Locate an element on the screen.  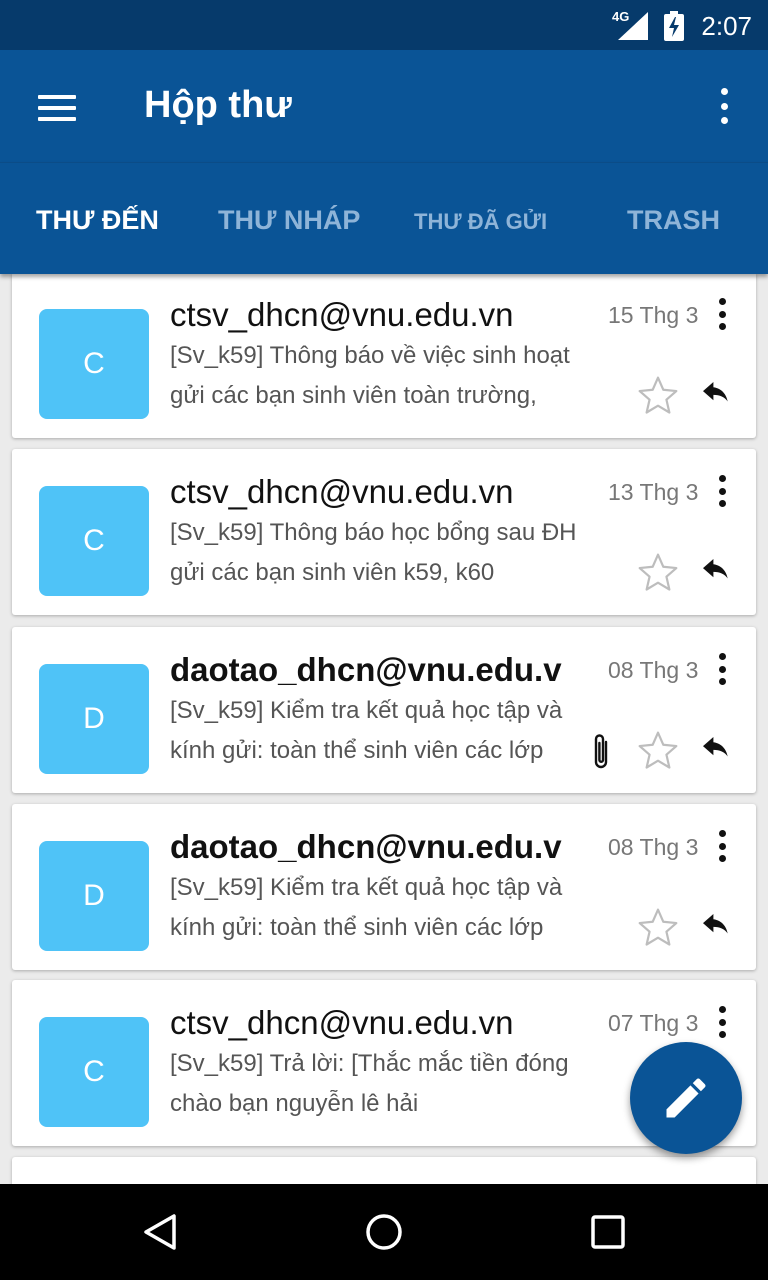
tab-sent: THƯ ĐÃ GỬI is located at coordinates (480, 222).